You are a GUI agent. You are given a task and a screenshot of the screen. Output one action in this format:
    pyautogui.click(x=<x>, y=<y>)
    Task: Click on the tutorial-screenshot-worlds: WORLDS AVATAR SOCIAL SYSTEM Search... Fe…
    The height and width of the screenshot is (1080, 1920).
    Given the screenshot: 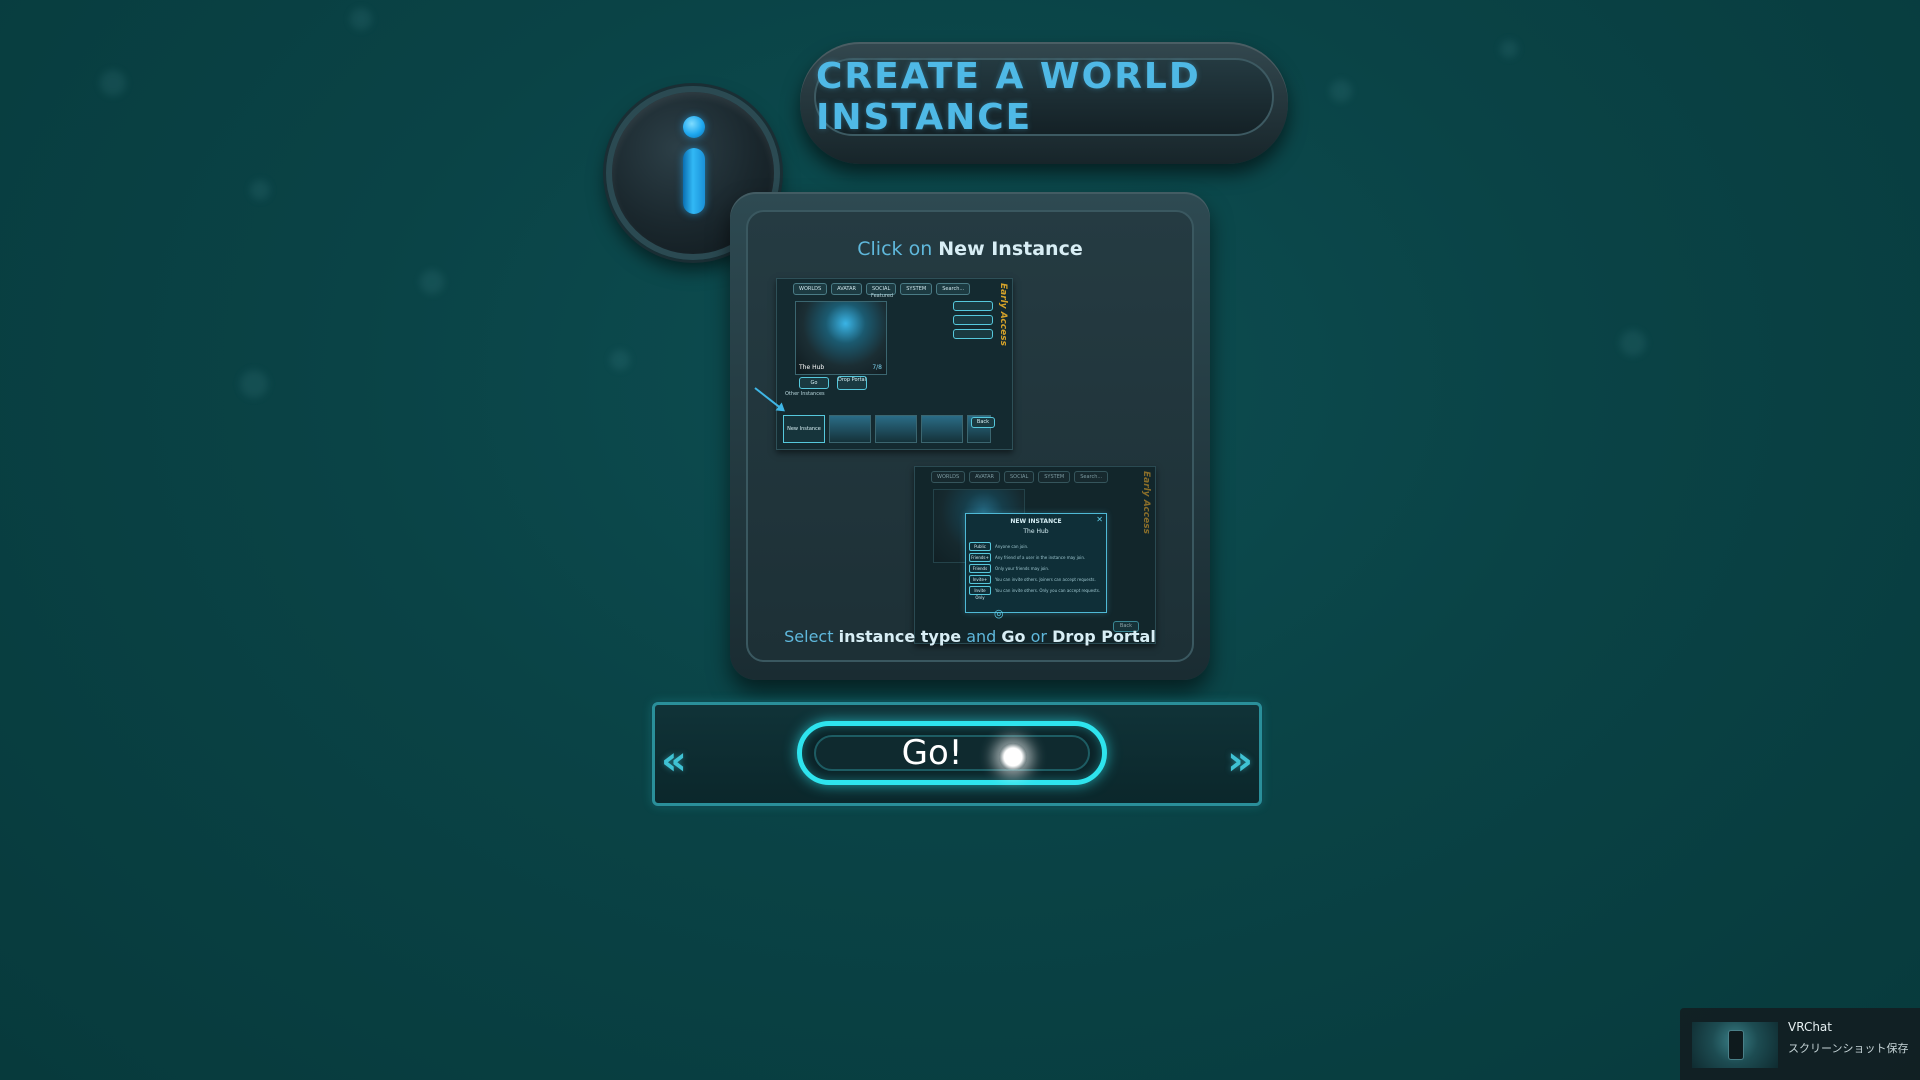 What is the action you would take?
    pyautogui.click(x=883, y=364)
    